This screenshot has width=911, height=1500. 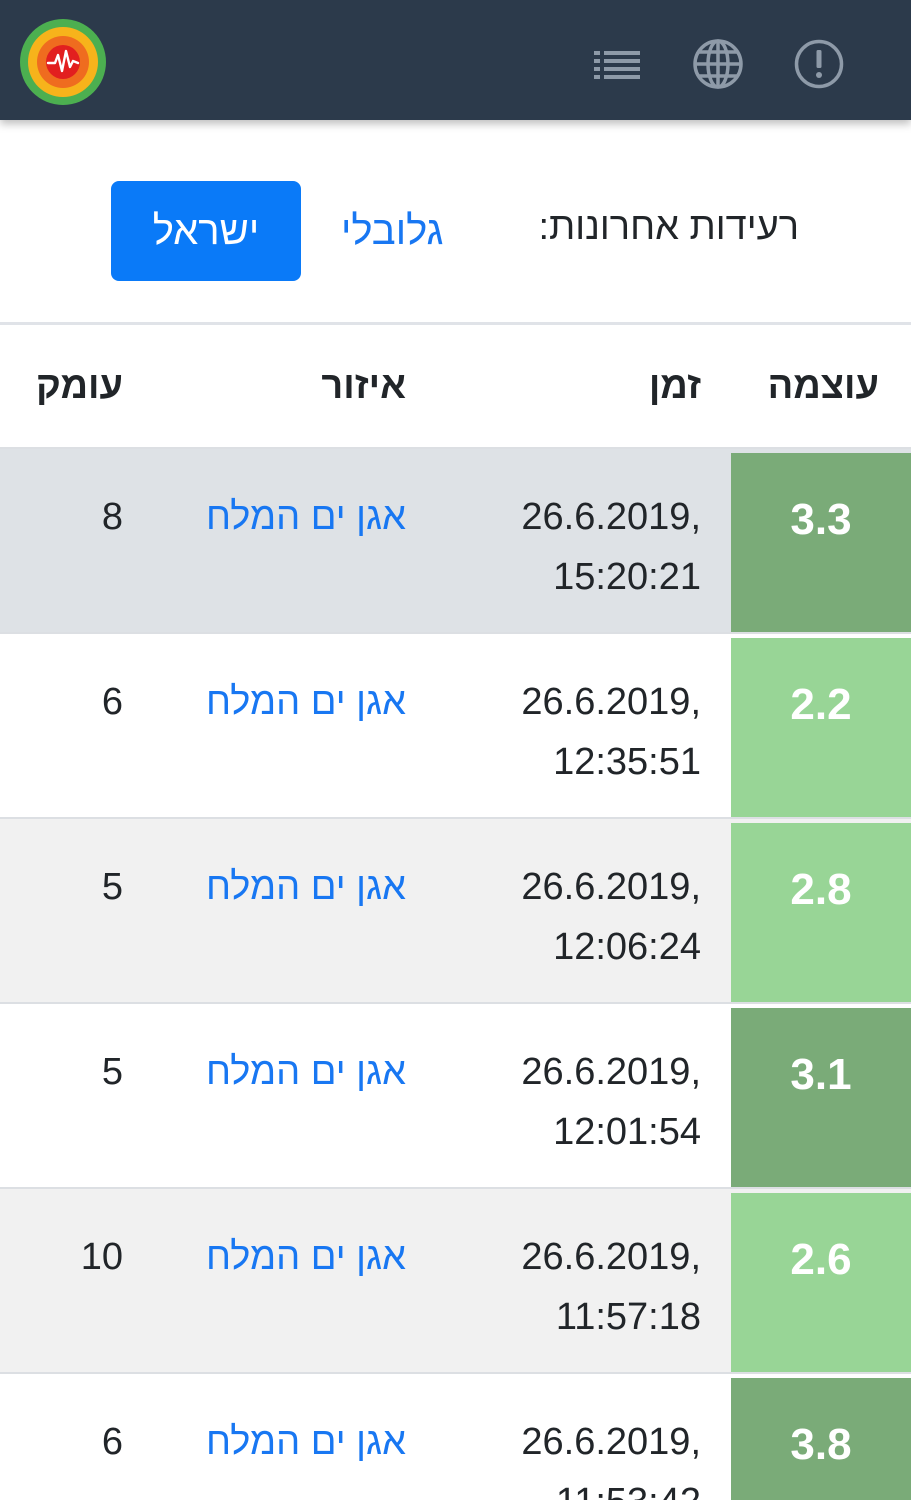 What do you see at coordinates (823, 386) in the screenshot?
I see `header-magnitude: עוצמה` at bounding box center [823, 386].